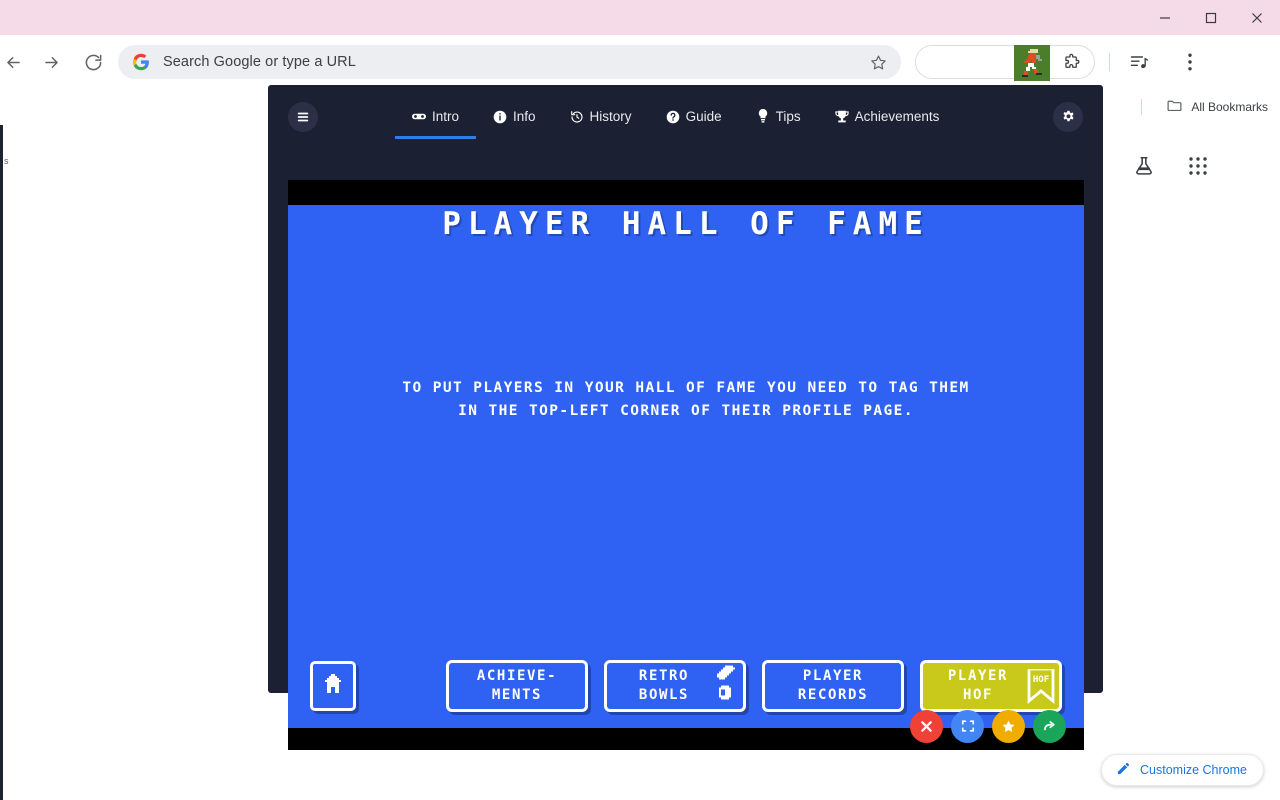 The image size is (1280, 800). I want to click on player-hof-button-label: PLAYER HOF, so click(978, 685).